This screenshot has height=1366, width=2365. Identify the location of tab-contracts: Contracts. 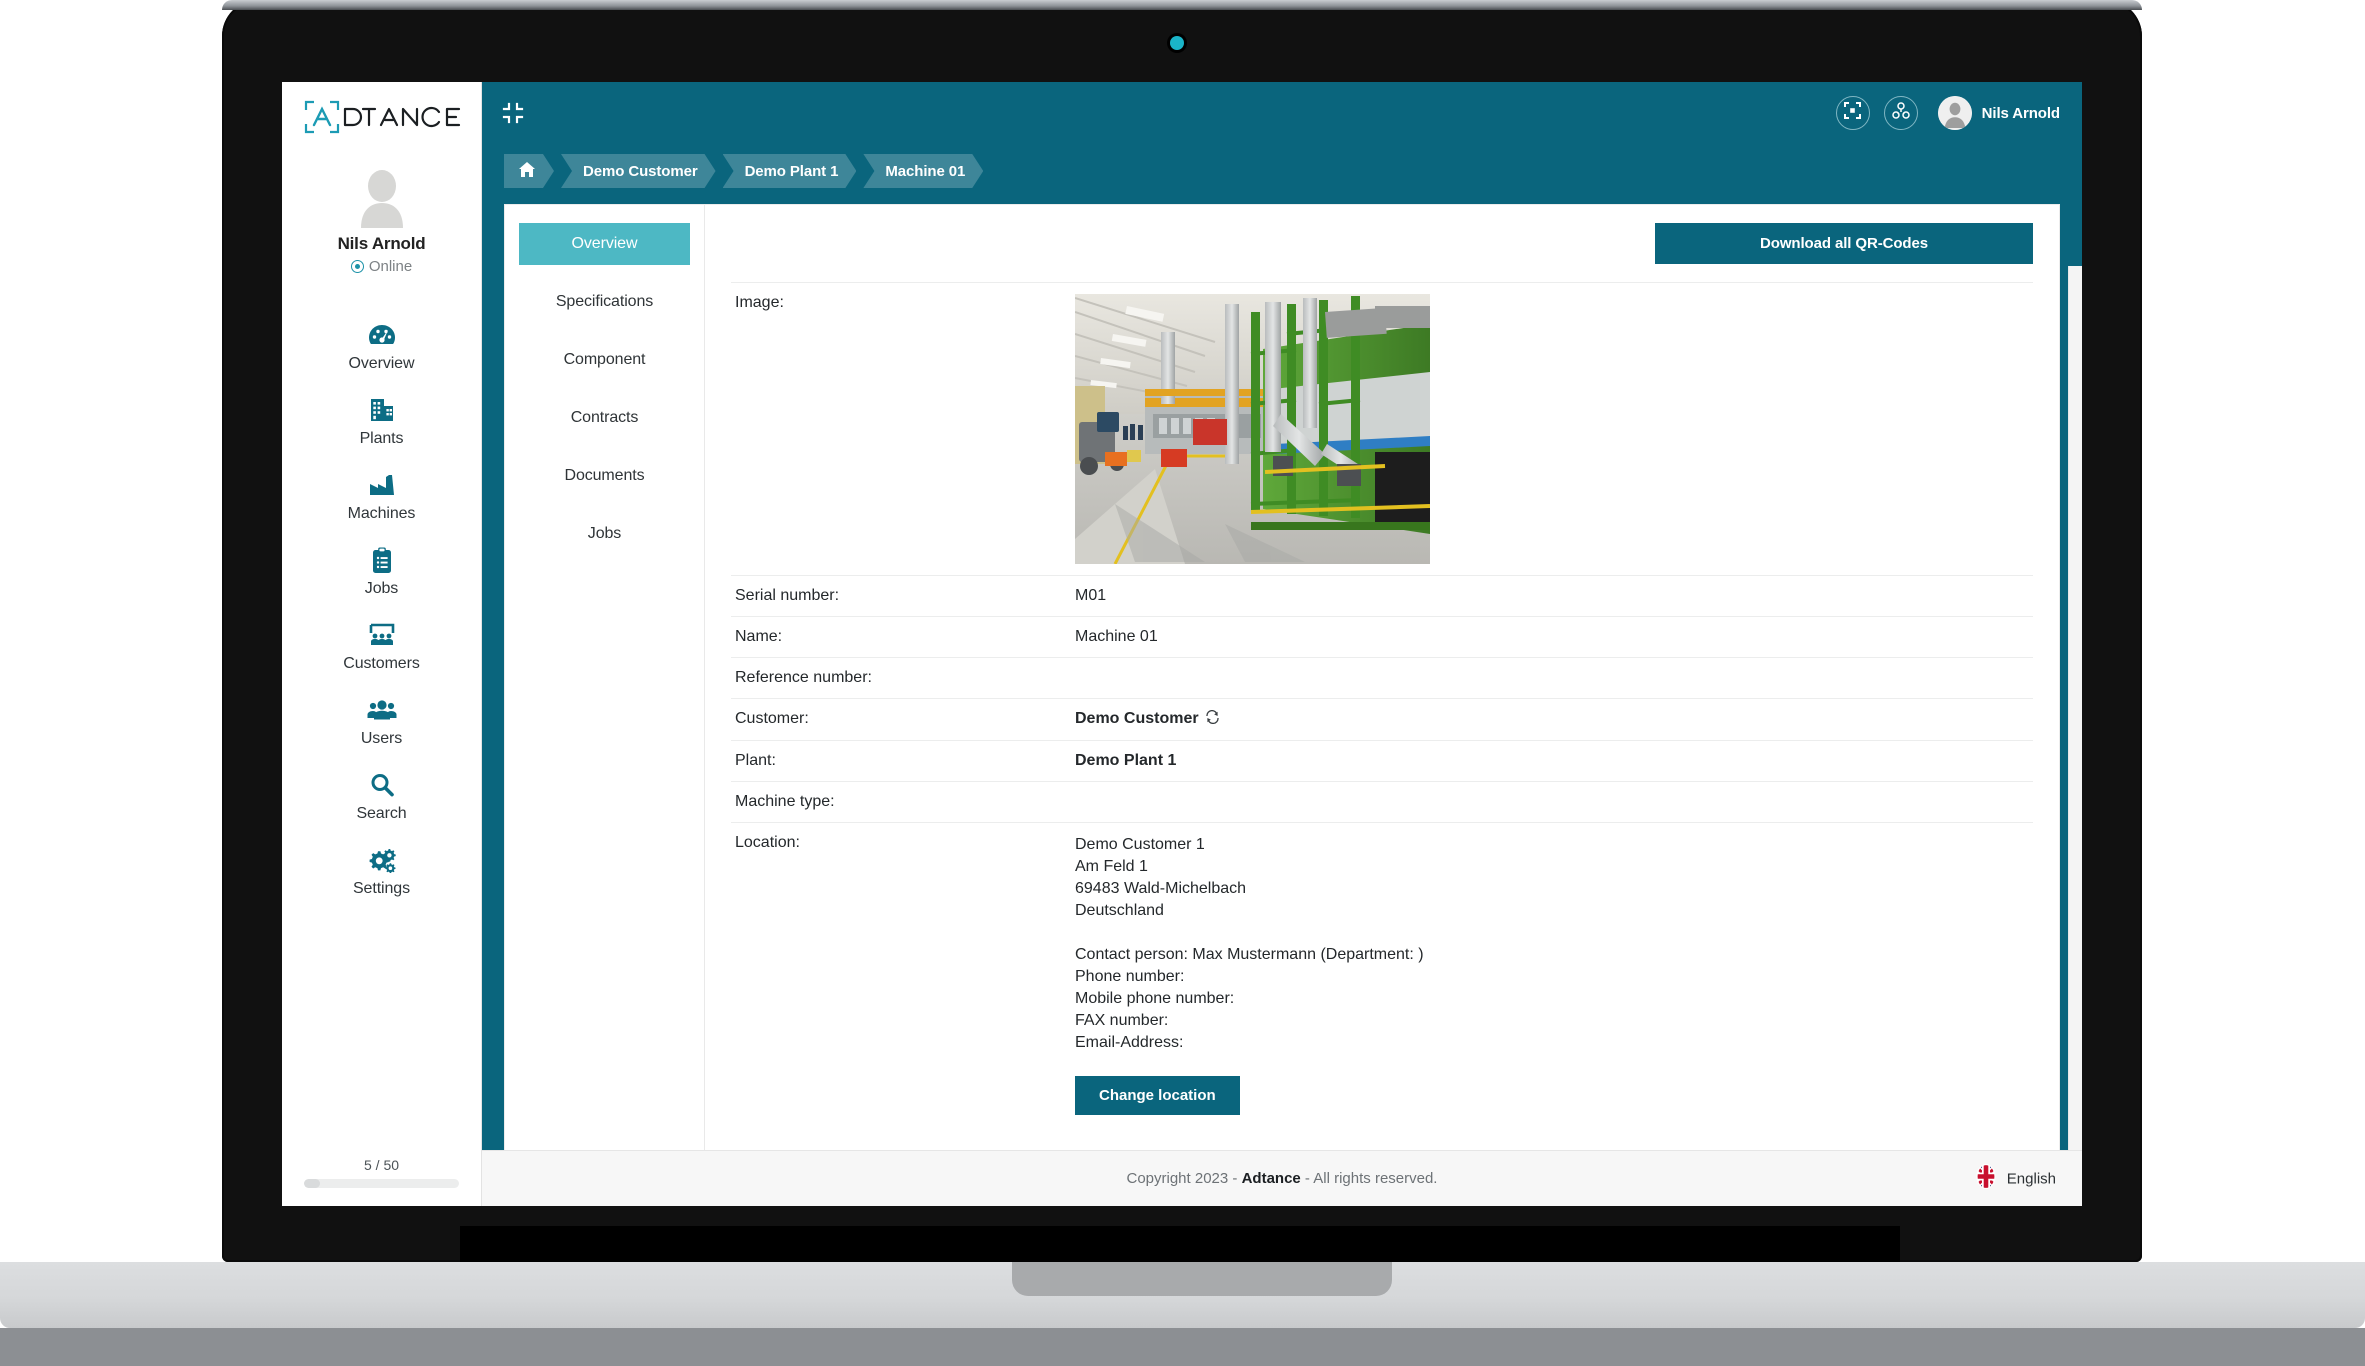
(604, 418).